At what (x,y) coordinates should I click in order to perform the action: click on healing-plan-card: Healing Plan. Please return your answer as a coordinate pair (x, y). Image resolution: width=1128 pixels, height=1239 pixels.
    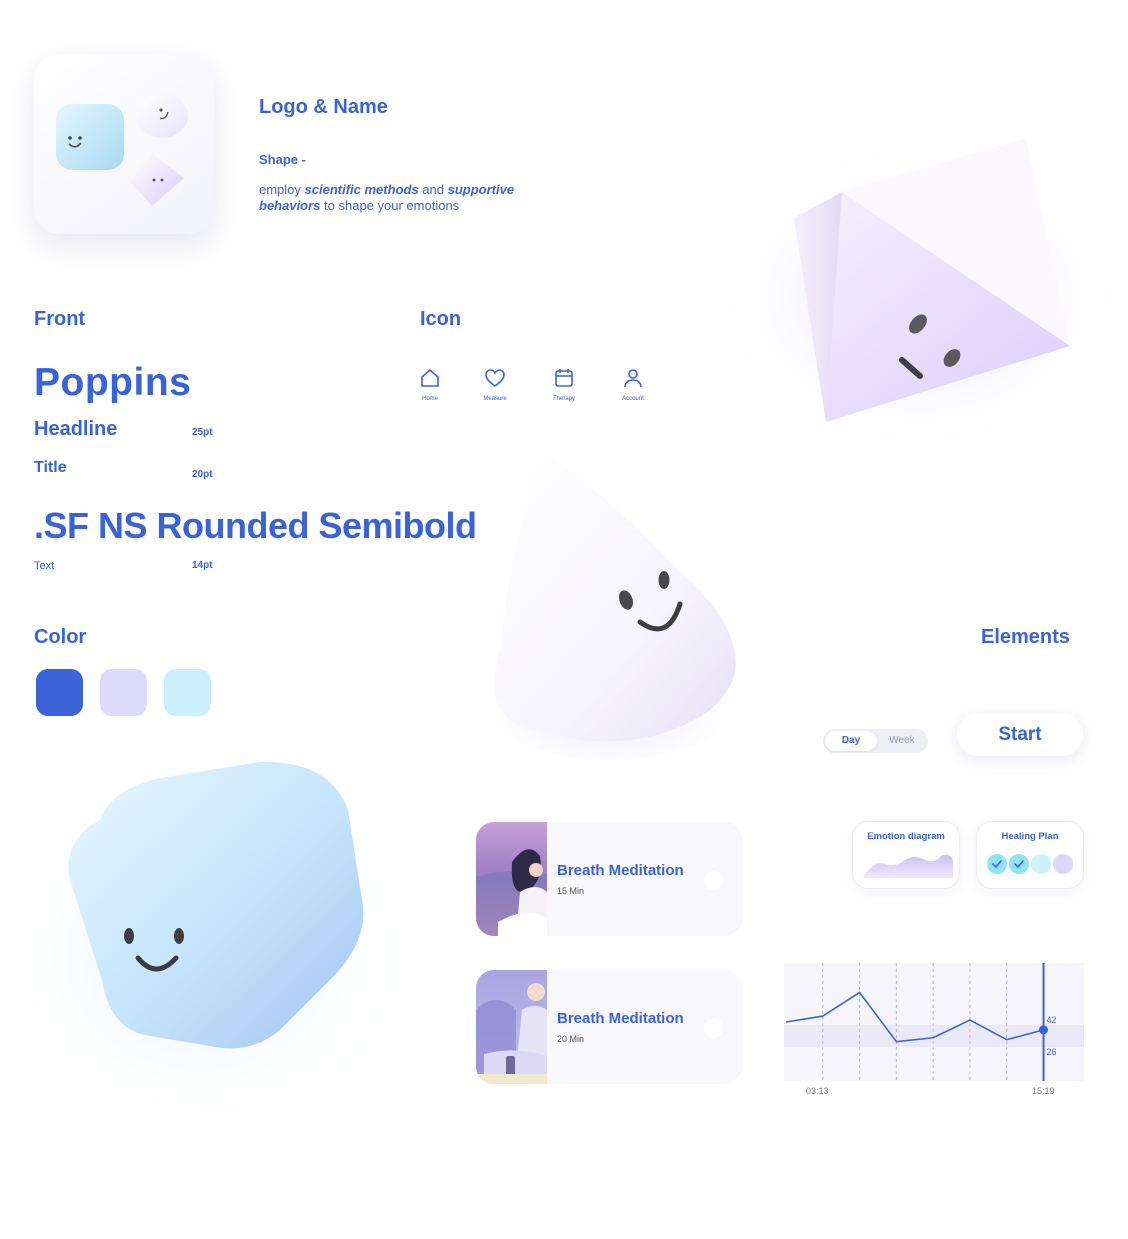
    Looking at the image, I should click on (1030, 855).